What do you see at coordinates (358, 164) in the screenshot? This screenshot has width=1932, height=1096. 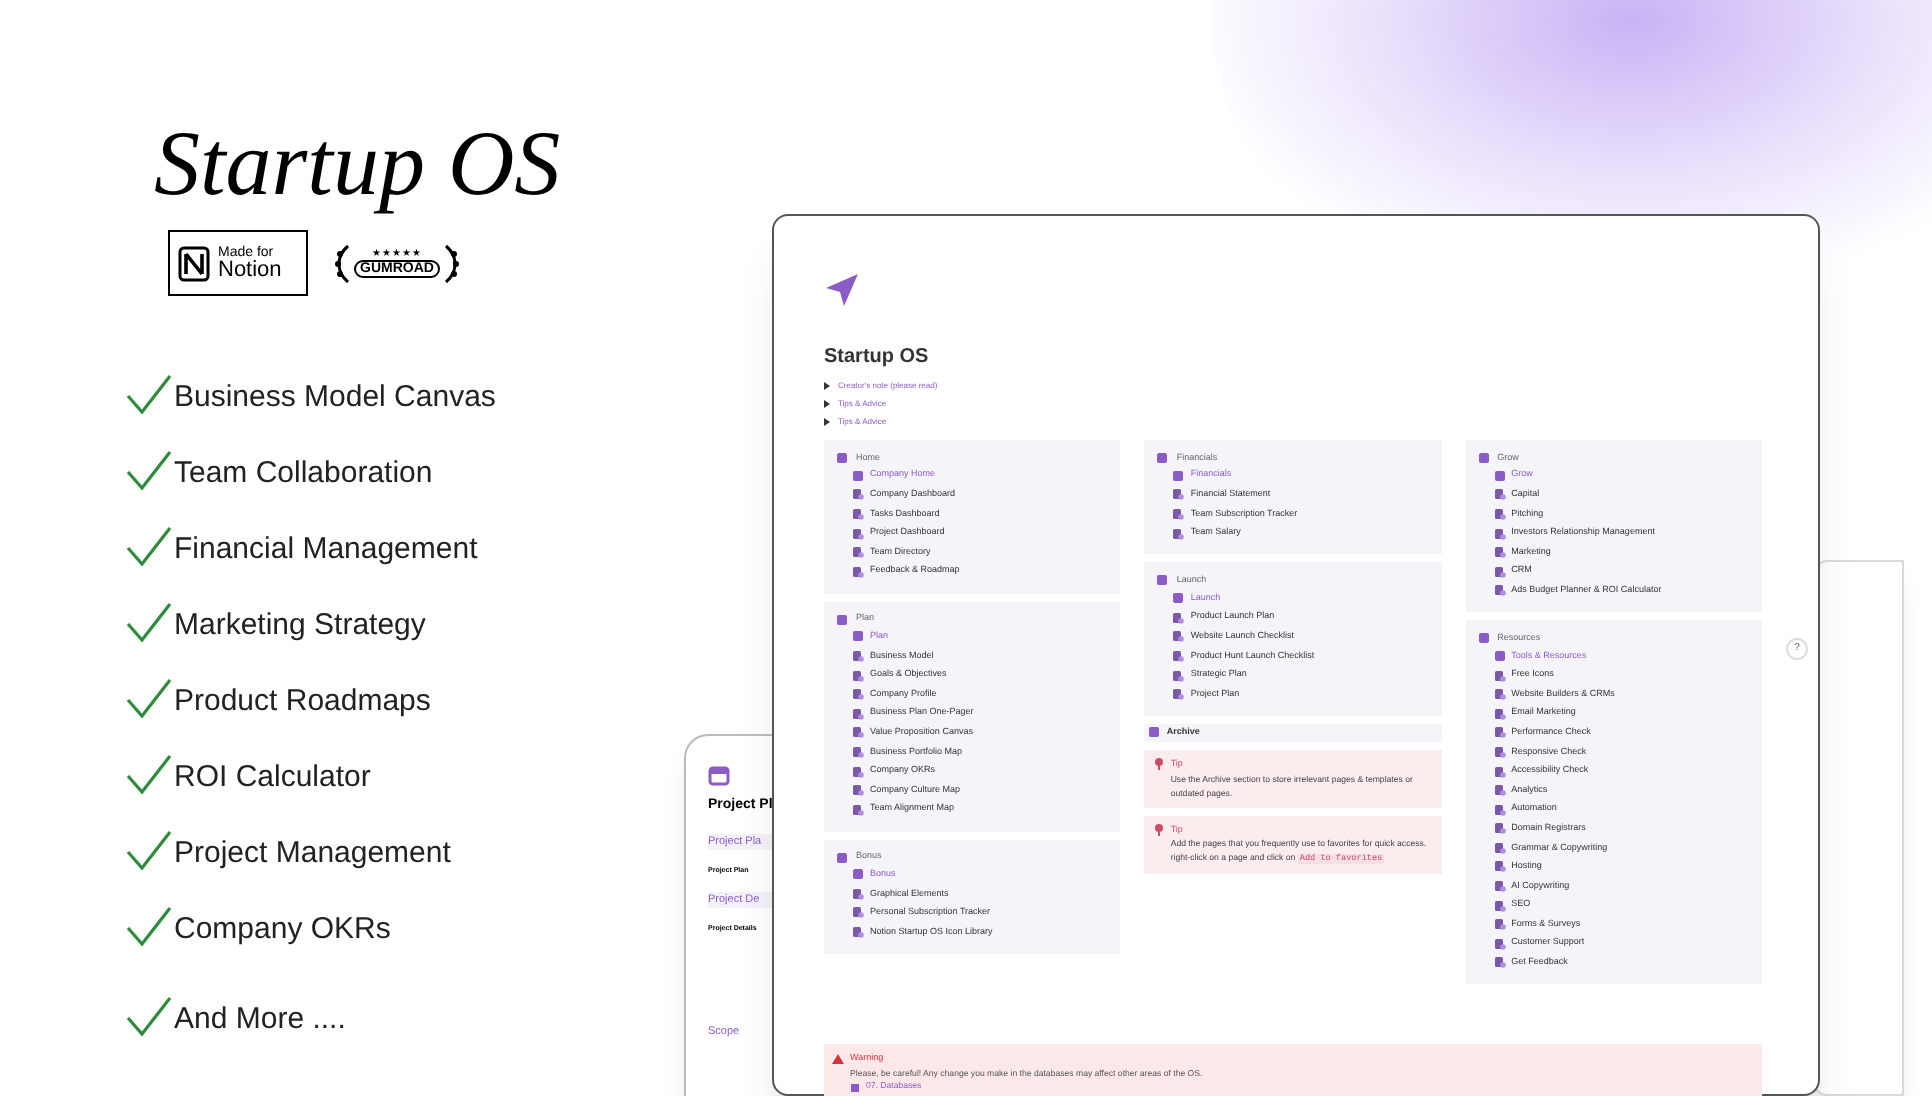 I see `product-title: Startup OS` at bounding box center [358, 164].